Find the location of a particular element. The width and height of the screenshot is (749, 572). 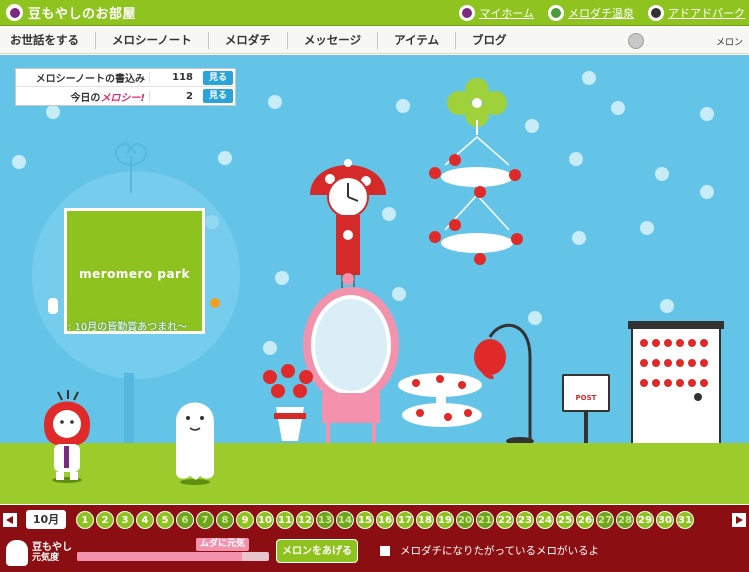

calendar-day: 29 is located at coordinates (645, 519).